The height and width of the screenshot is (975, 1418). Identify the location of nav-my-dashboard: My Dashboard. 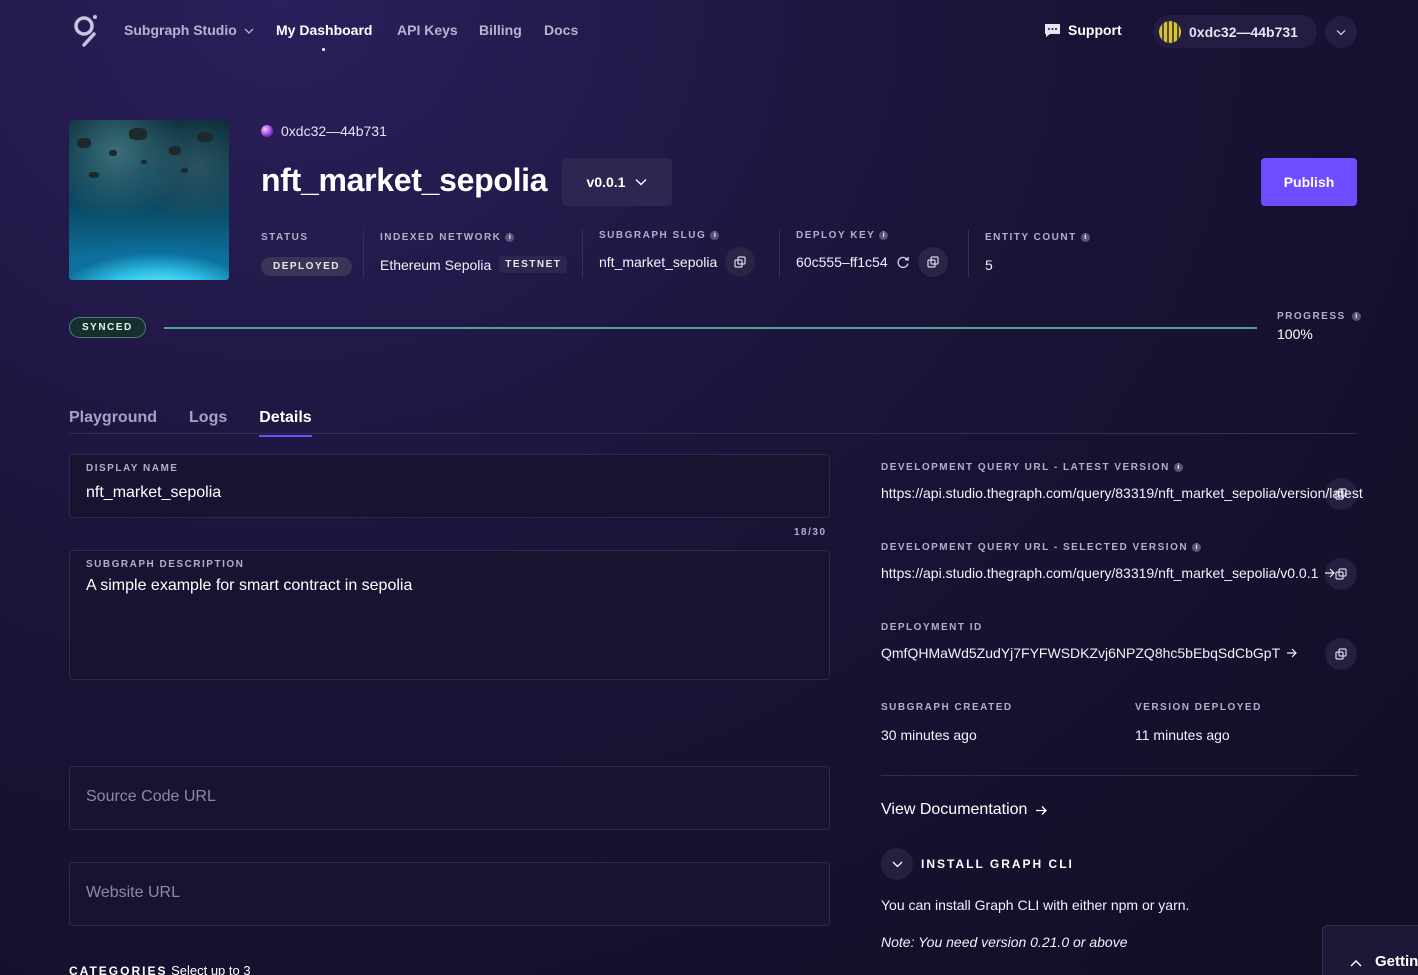
(324, 30).